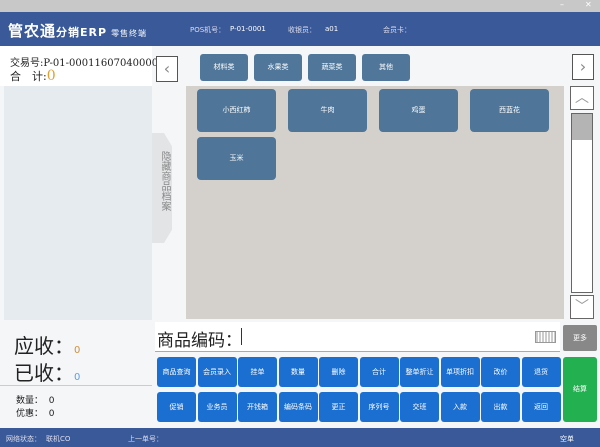  Describe the element at coordinates (51, 414) in the screenshot. I see `discount-value: 0` at that location.